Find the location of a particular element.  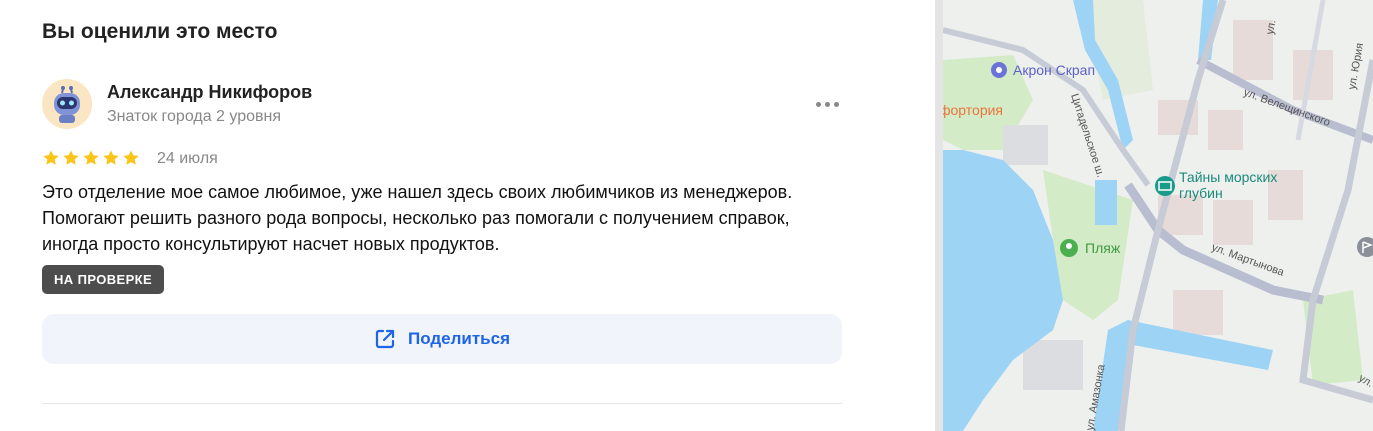

map-label-akron: Акрон Скрап is located at coordinates (1054, 70).